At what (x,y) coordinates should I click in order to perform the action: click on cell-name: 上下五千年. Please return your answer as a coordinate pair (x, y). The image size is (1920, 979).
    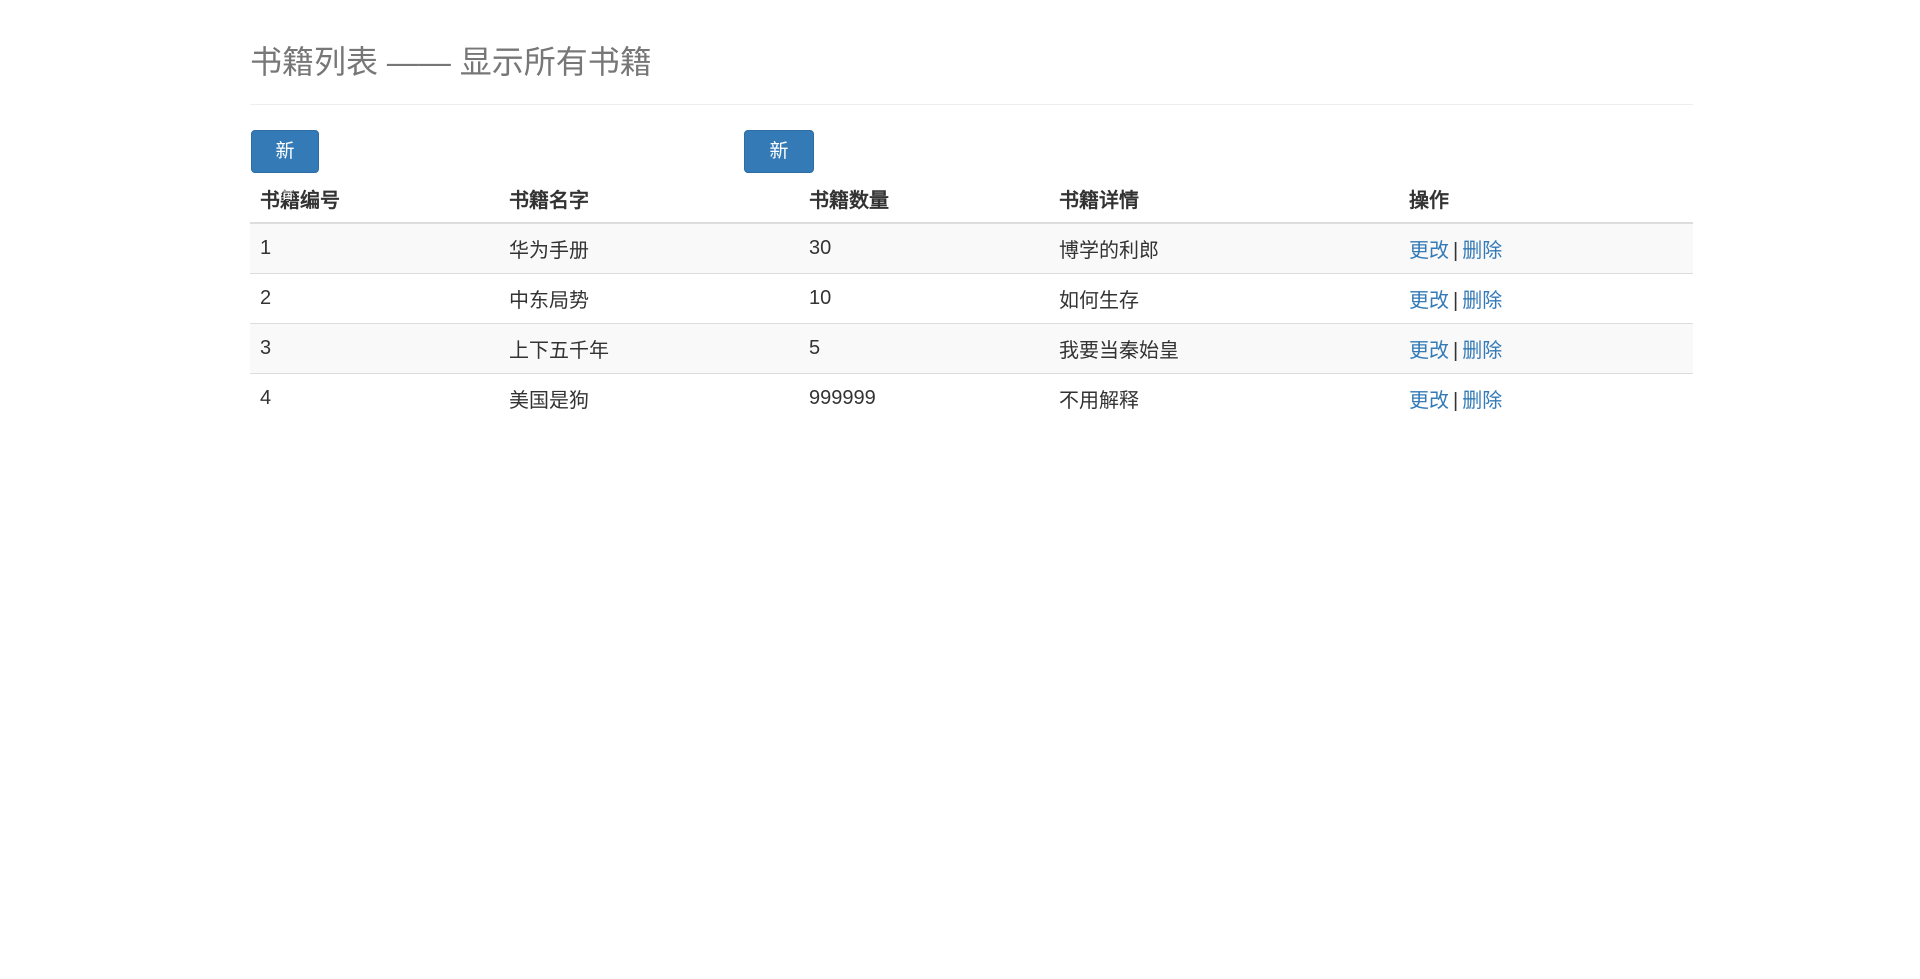
    Looking at the image, I should click on (649, 347).